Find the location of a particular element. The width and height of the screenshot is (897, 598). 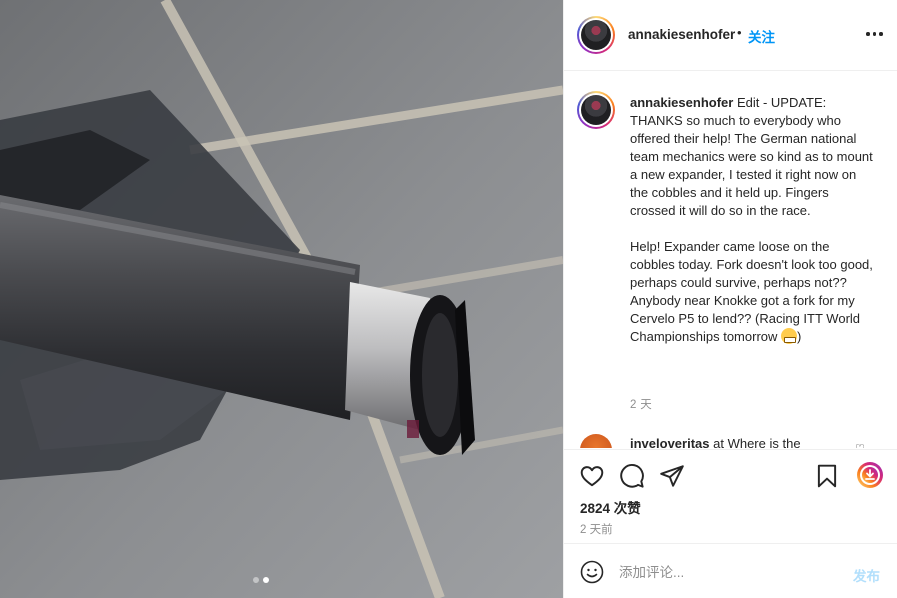

save-bookmark-icon is located at coordinates (827, 476).